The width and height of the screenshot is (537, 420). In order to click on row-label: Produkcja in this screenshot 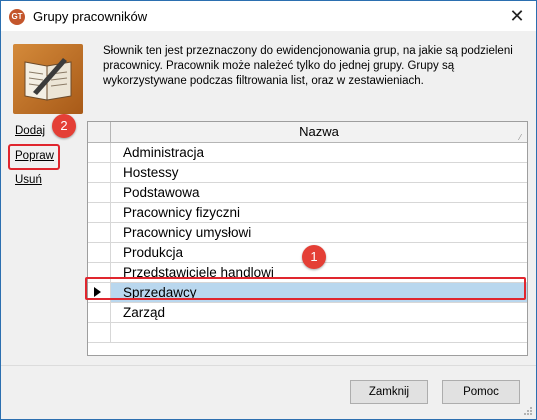, I will do `click(153, 252)`.